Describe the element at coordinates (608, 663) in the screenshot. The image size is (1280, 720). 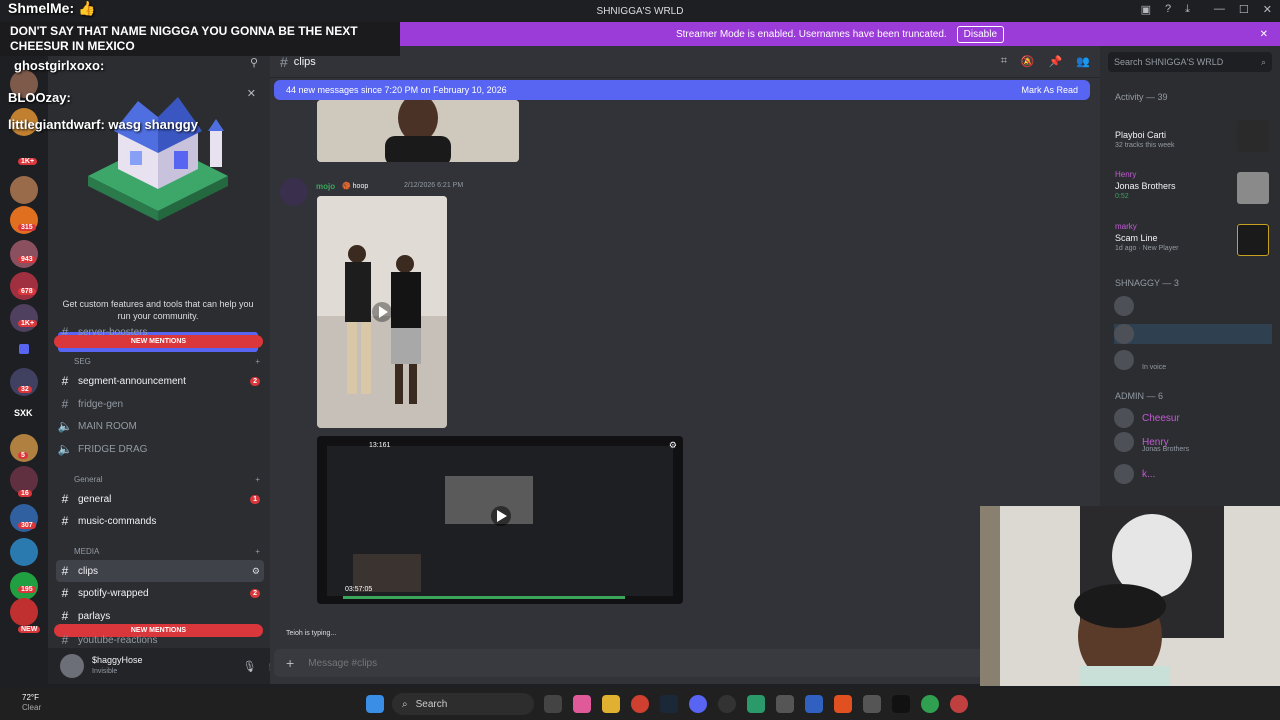
I see `message-input` at that location.